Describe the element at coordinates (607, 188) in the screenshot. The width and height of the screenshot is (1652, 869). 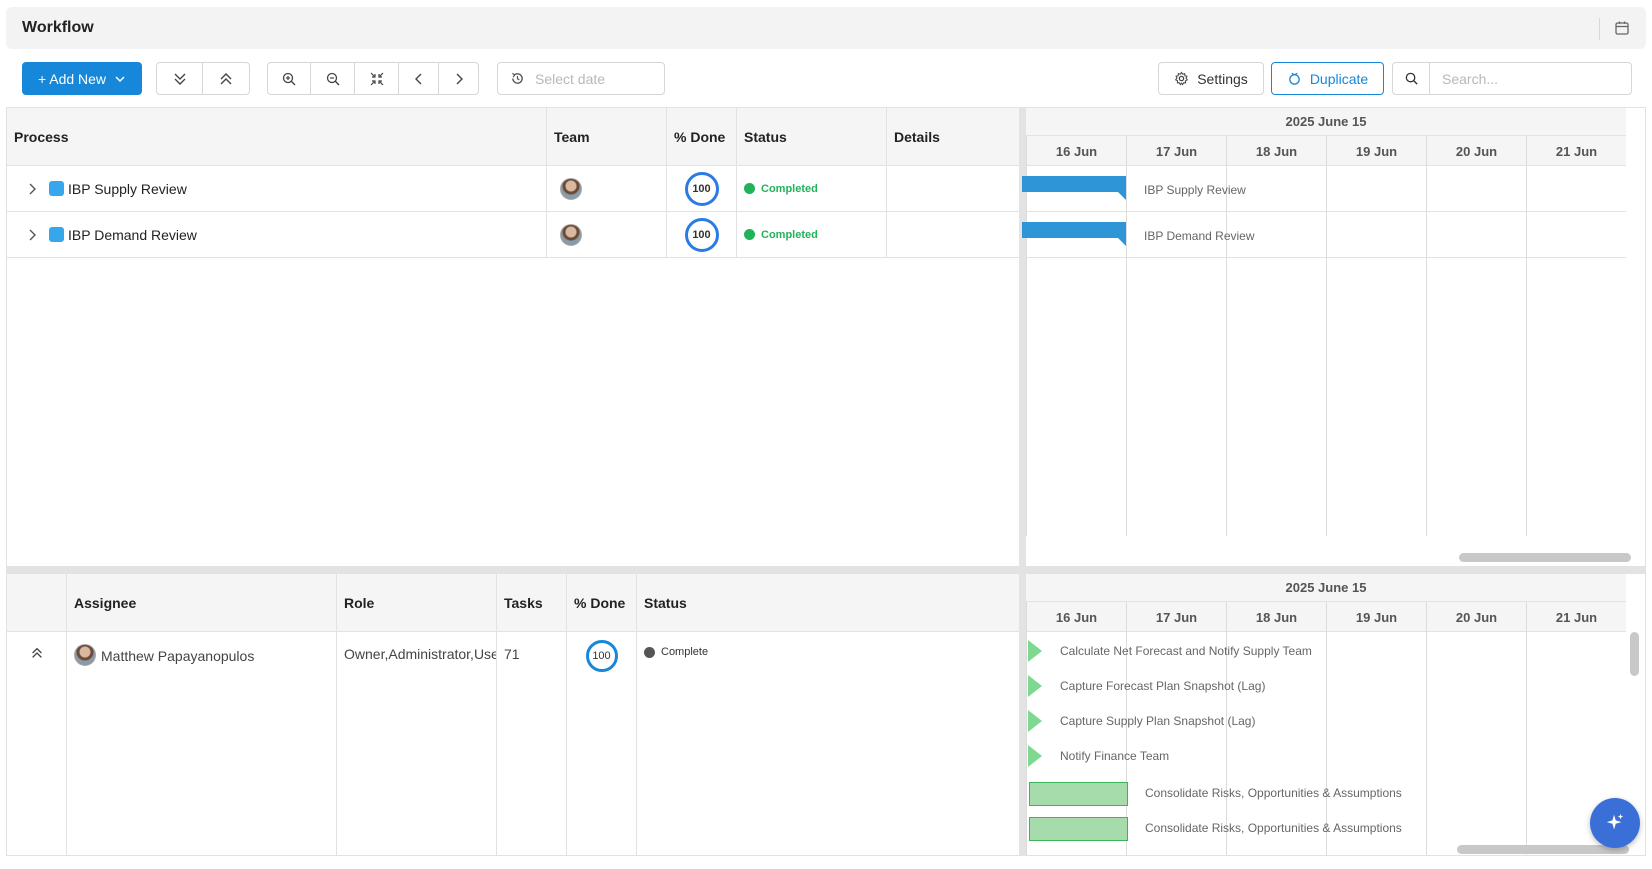
I see `team-cell` at that location.